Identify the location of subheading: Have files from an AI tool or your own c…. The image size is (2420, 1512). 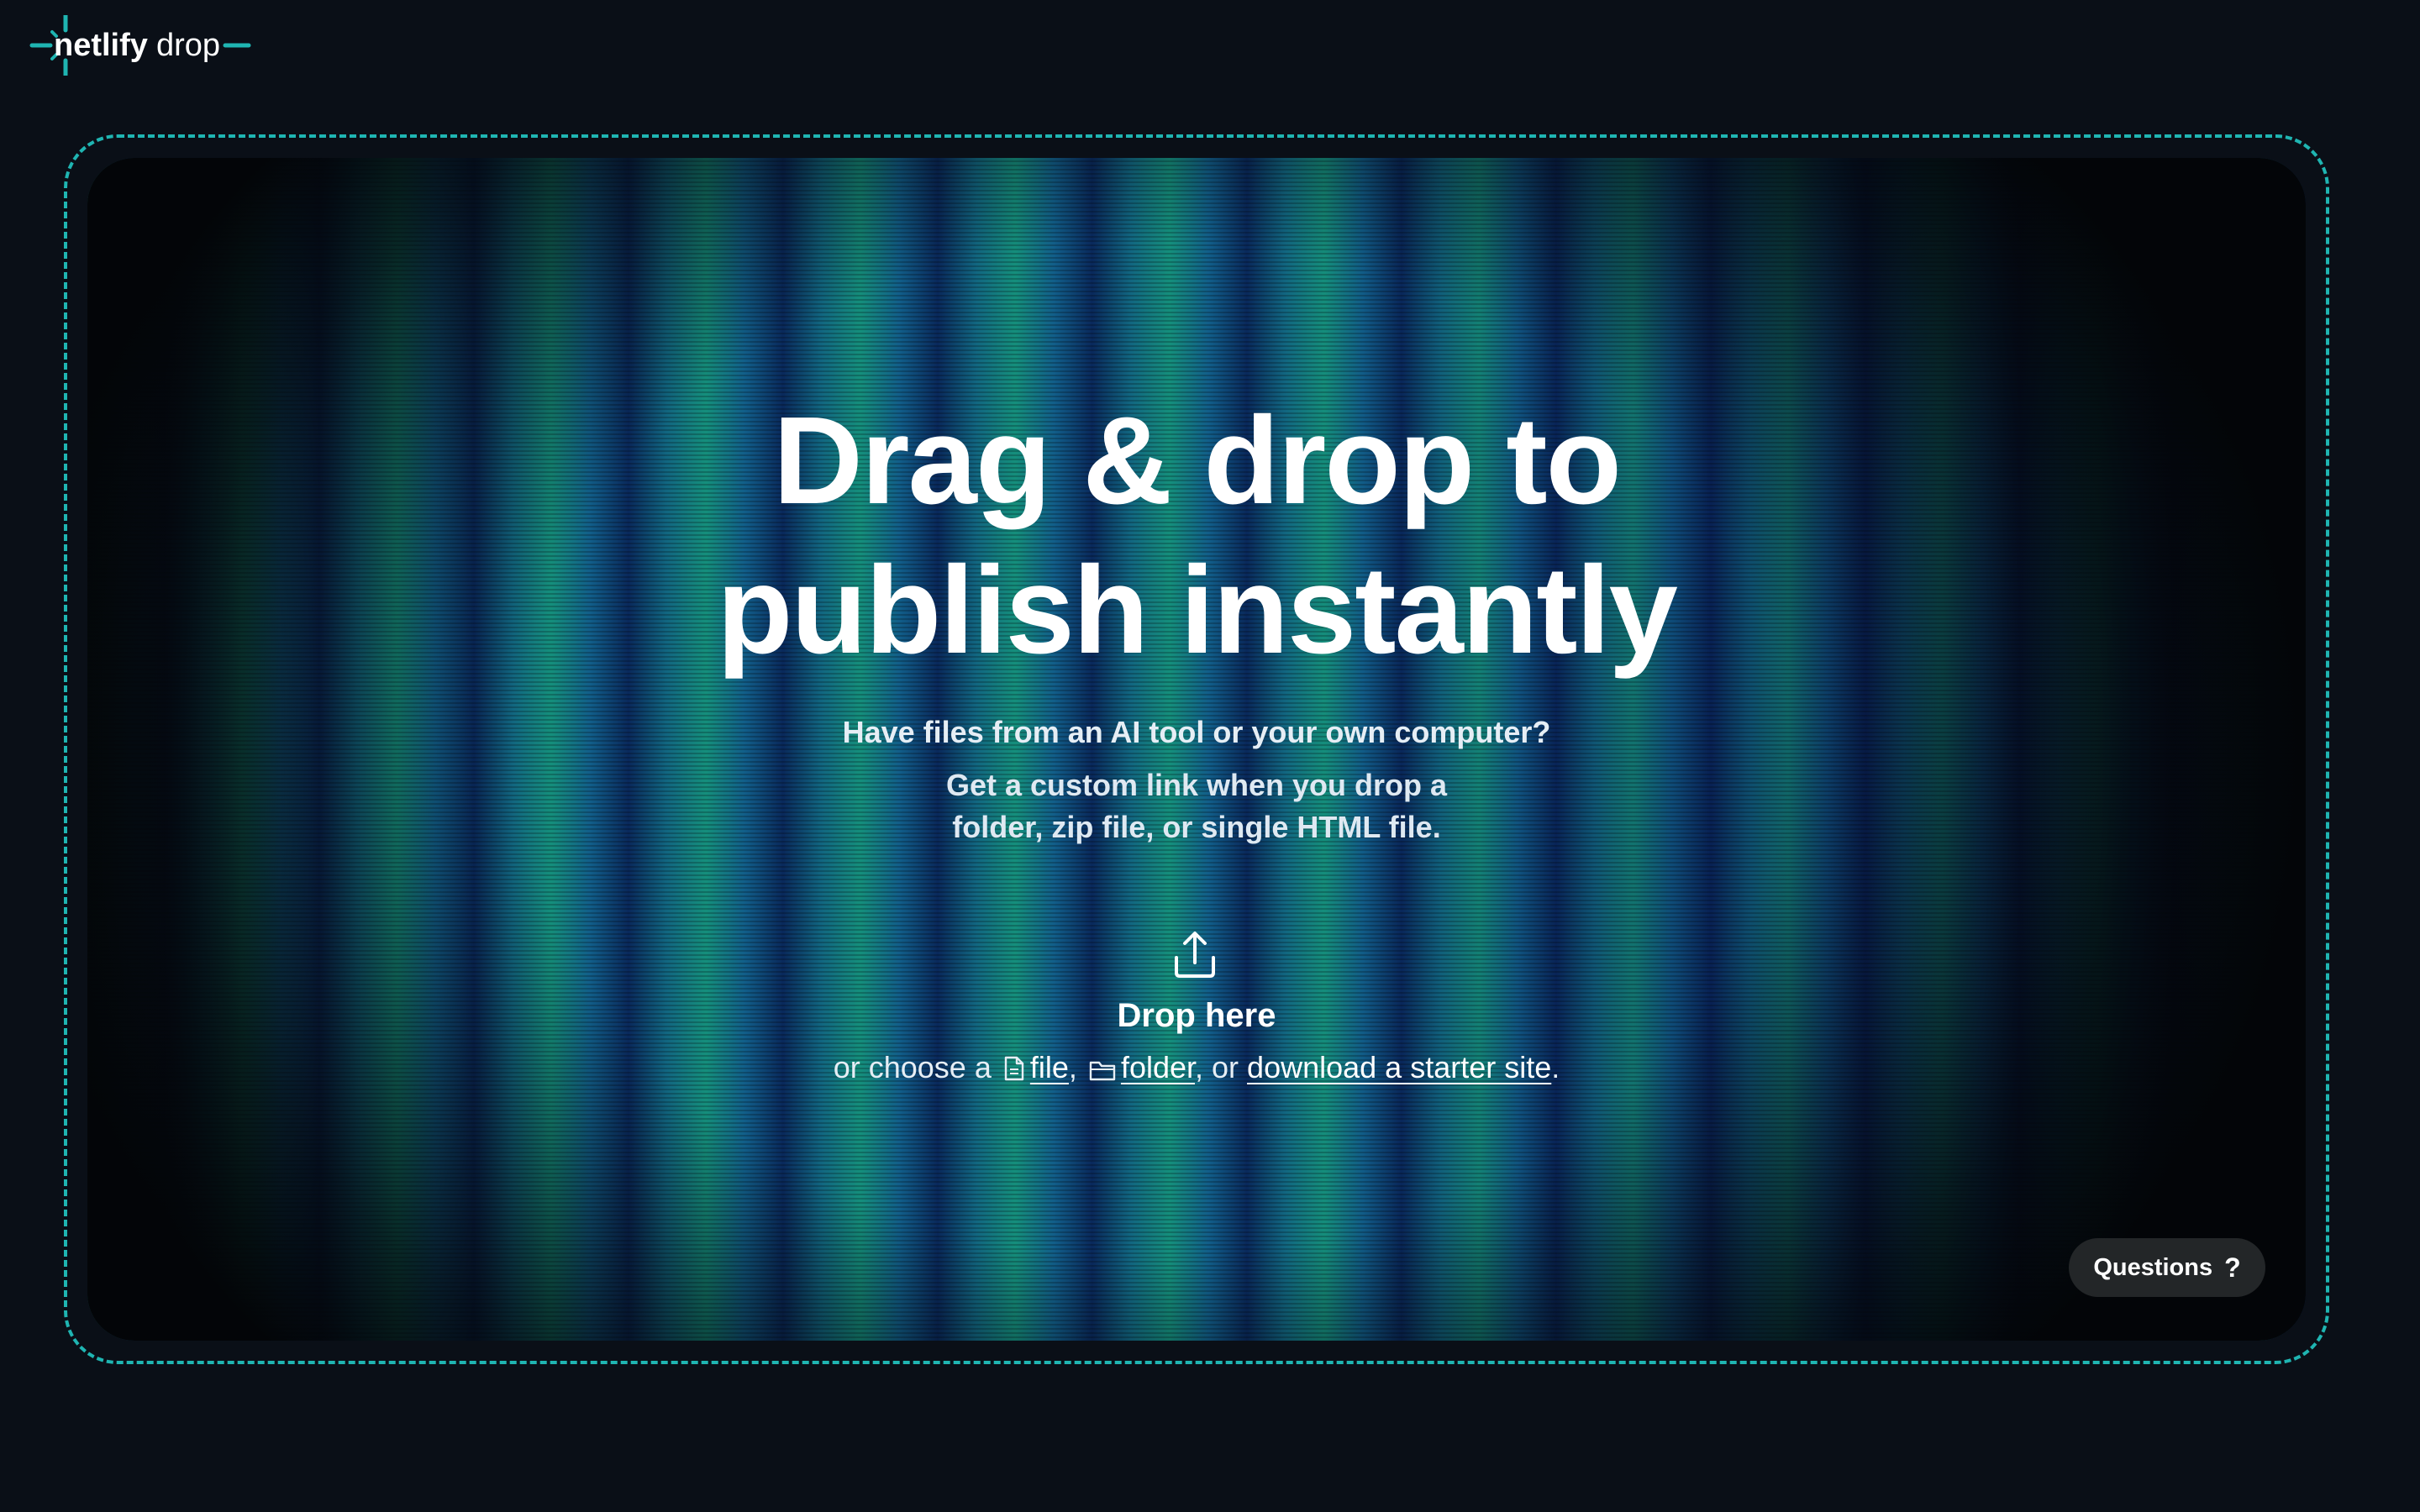
(1196, 732).